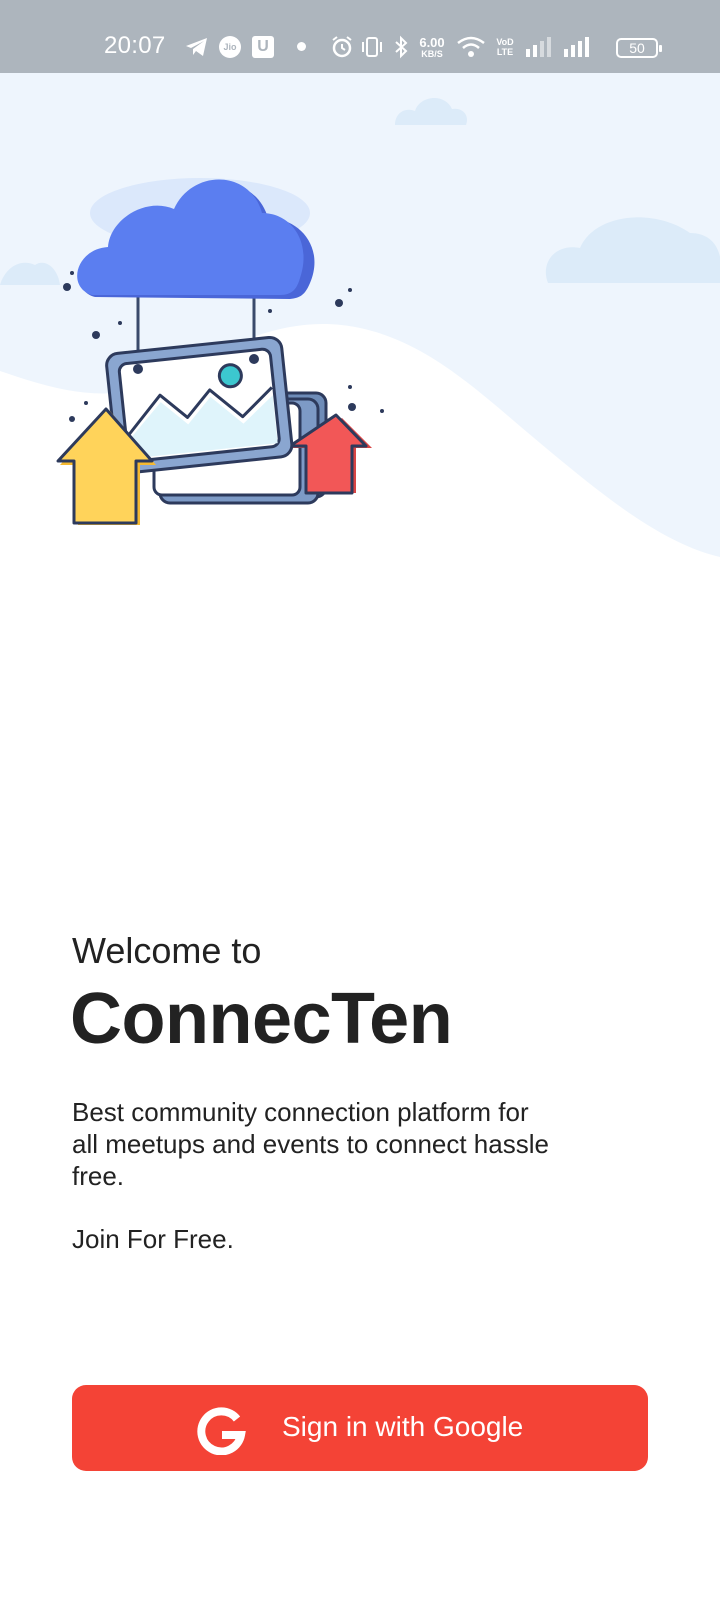  Describe the element at coordinates (230, 47) in the screenshot. I see `jio-icon: Jio` at that location.